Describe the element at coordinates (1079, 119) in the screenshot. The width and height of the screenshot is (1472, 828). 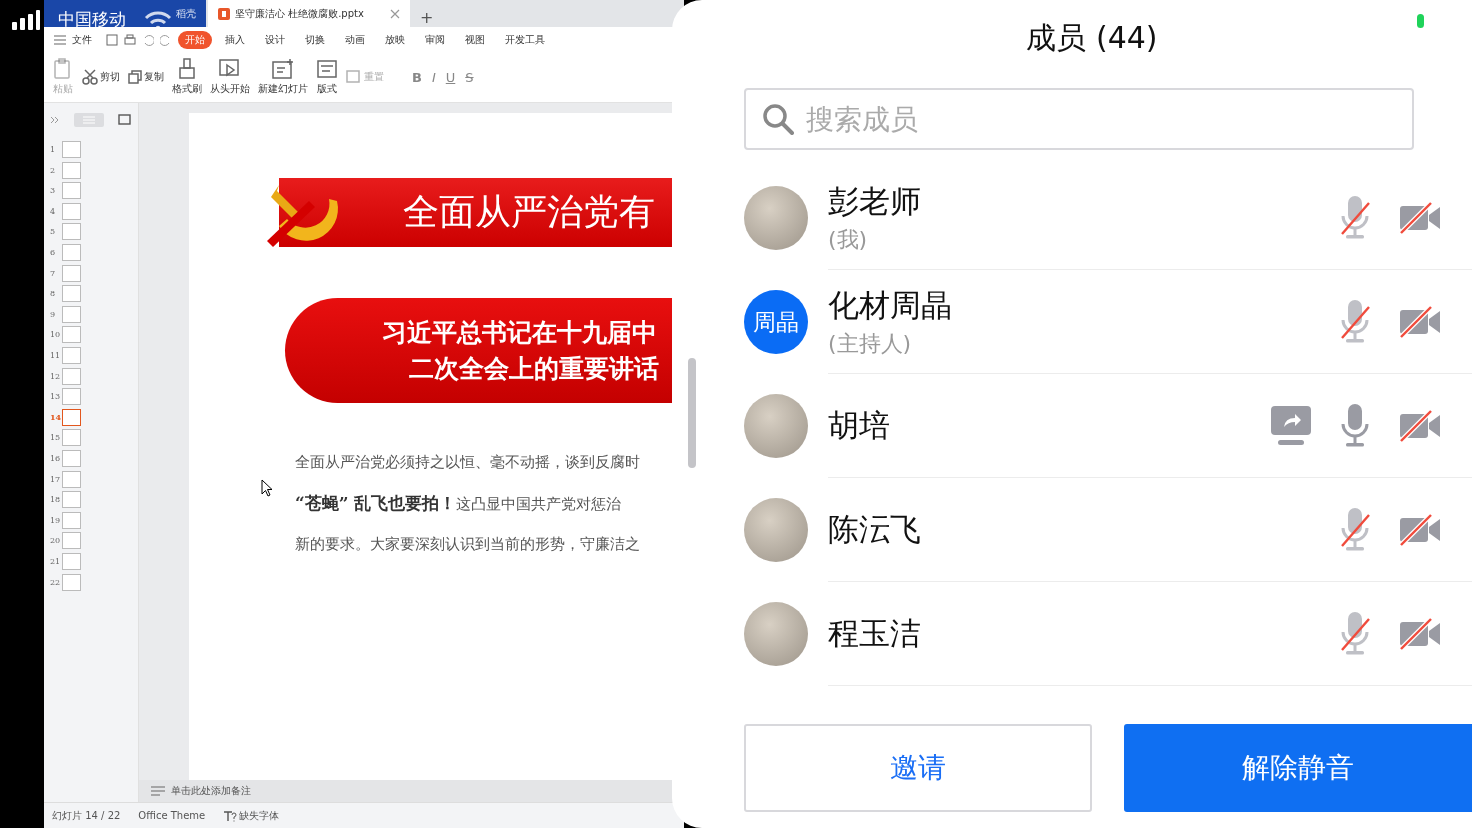
I see `search-field: 搜索成员` at that location.